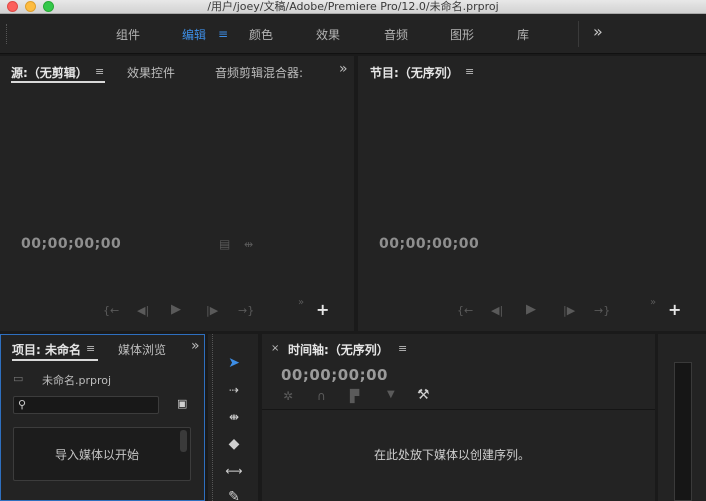 The image size is (706, 501). I want to click on timeline-empty-hint: 在此处放下媒体以创建序列。, so click(452, 455).